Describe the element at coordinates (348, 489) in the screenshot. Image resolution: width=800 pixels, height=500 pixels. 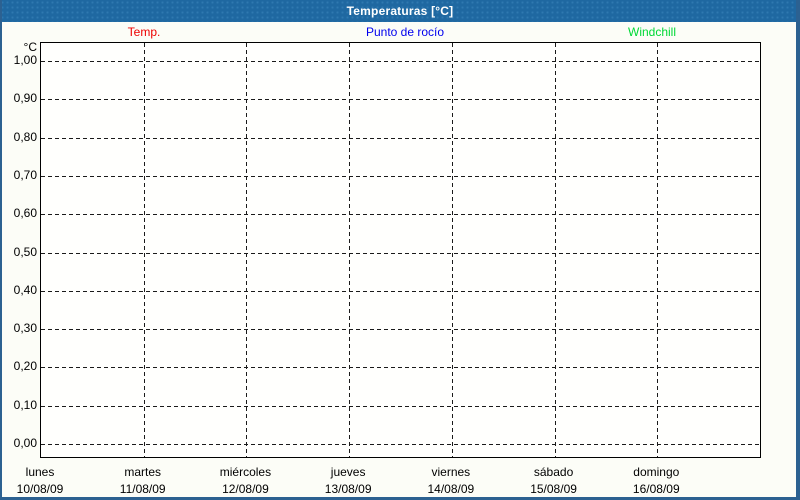
I see `x-axis-date-label: 13/08/09` at that location.